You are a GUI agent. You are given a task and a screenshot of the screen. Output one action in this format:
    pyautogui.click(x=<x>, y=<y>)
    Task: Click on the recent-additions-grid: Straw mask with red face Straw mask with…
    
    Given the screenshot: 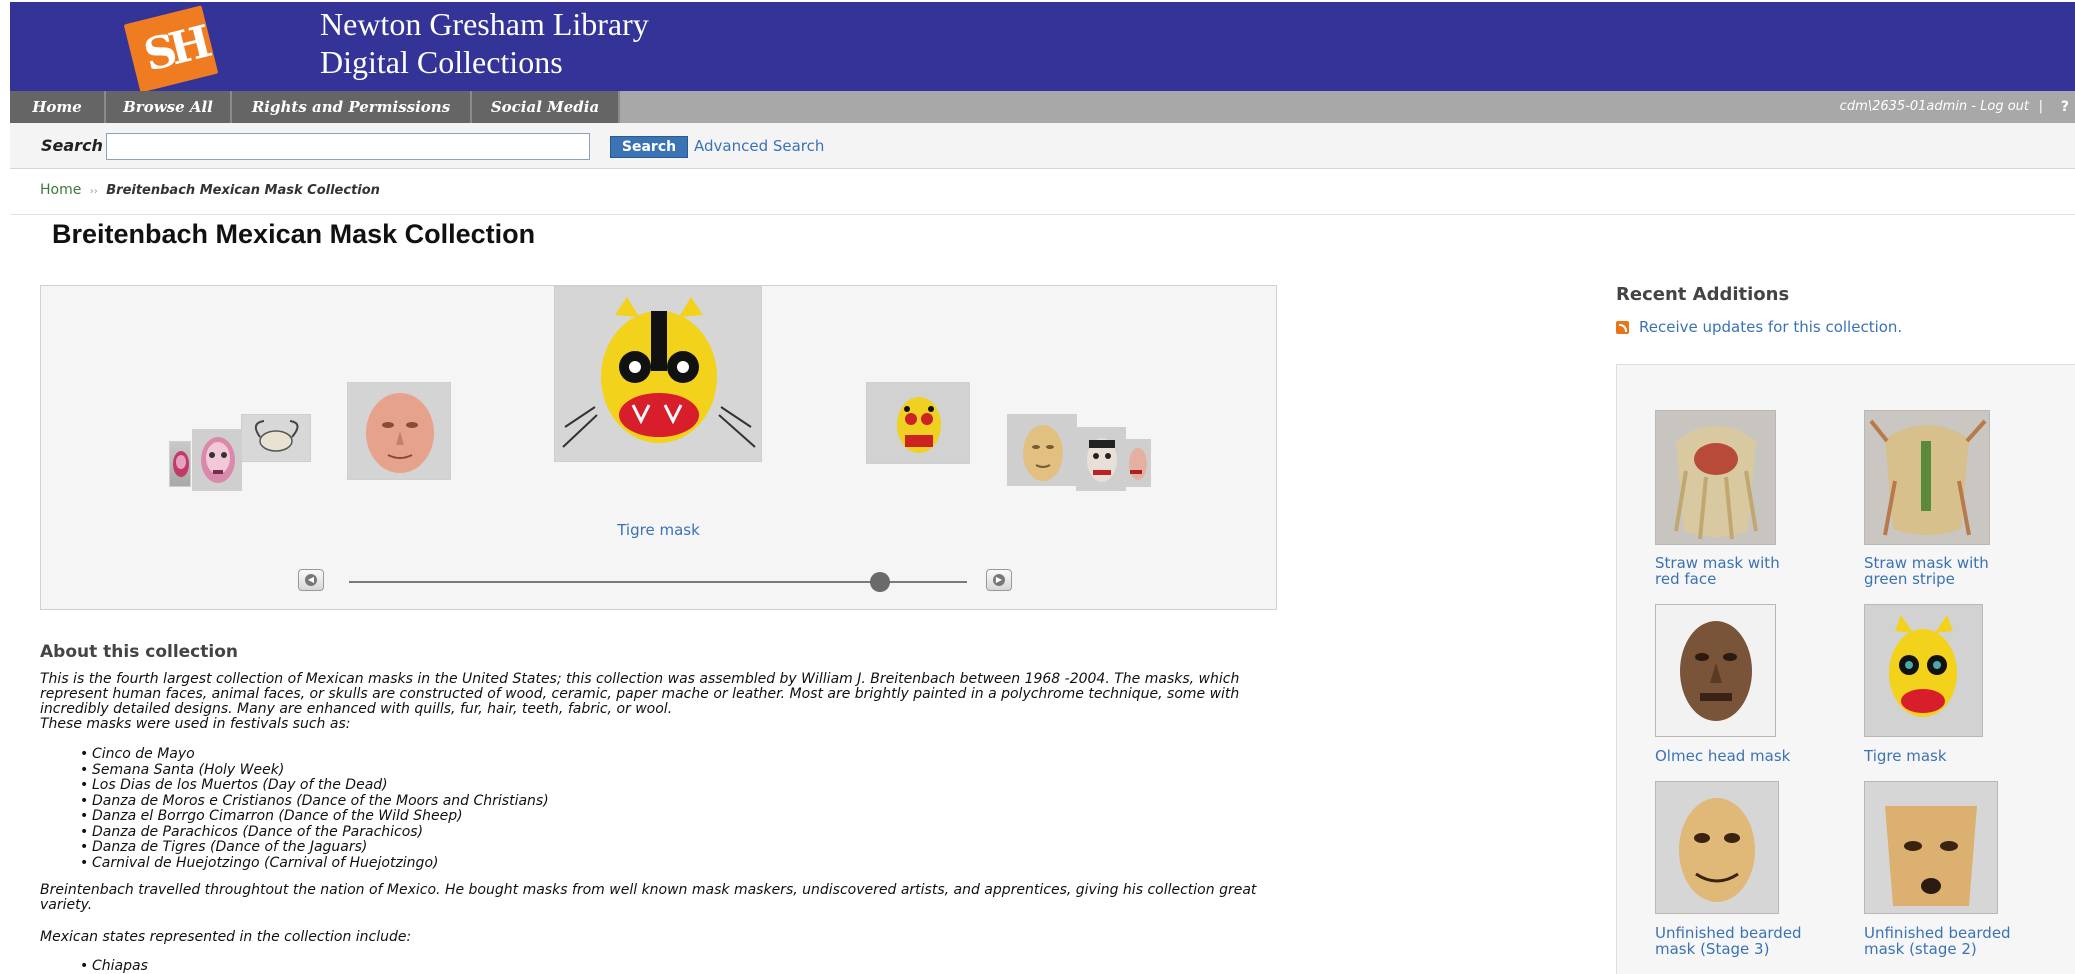 What is the action you would take?
    pyautogui.click(x=1845, y=669)
    